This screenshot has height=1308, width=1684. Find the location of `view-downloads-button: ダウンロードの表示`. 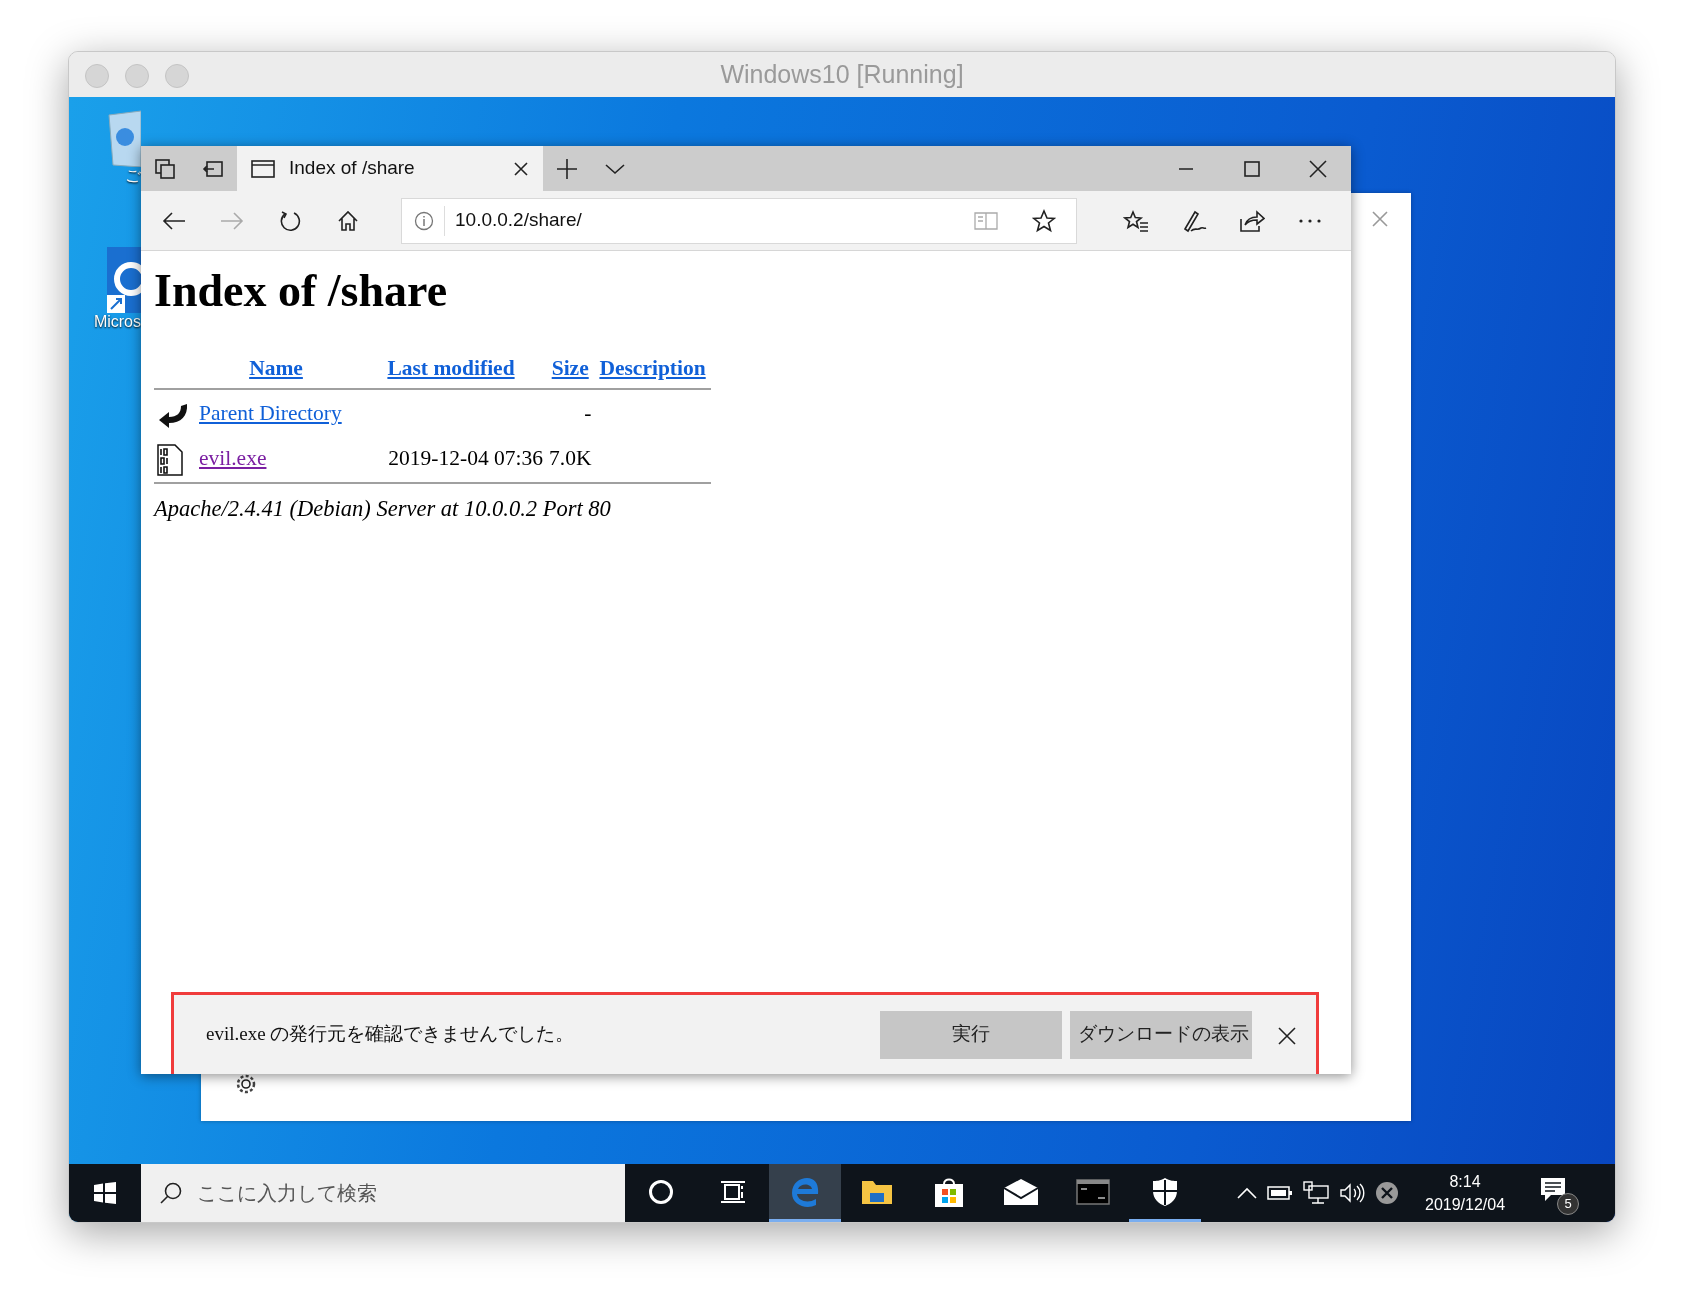

view-downloads-button: ダウンロードの表示 is located at coordinates (1161, 1034).